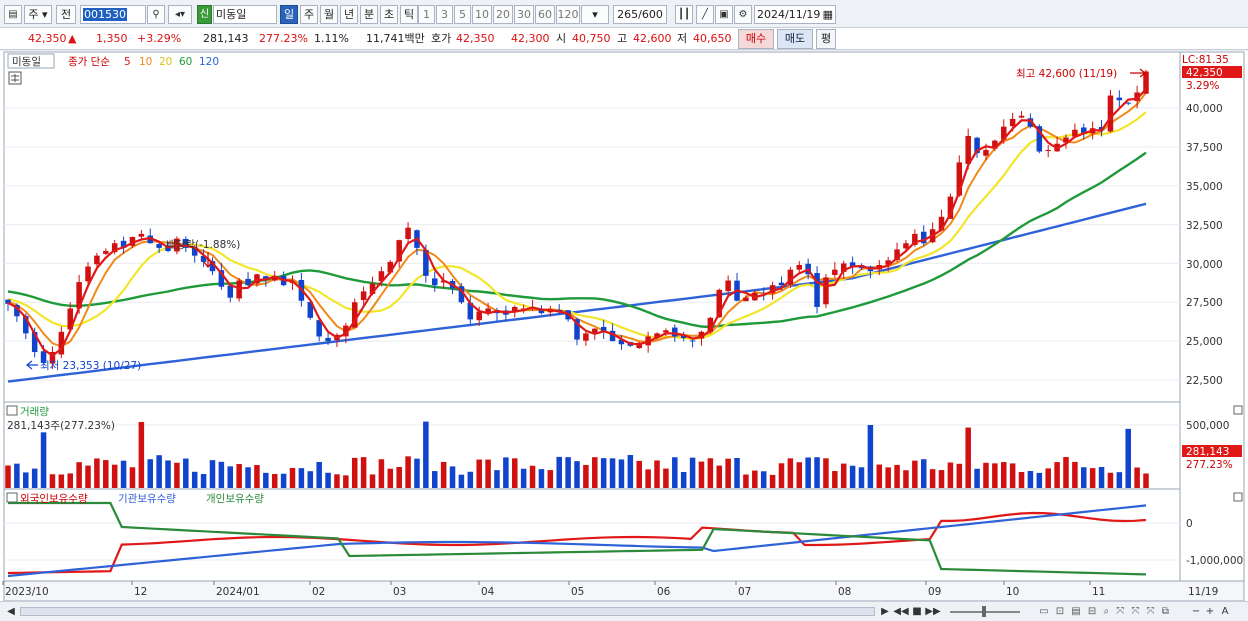  I want to click on period-week-button: 주, so click(309, 14).